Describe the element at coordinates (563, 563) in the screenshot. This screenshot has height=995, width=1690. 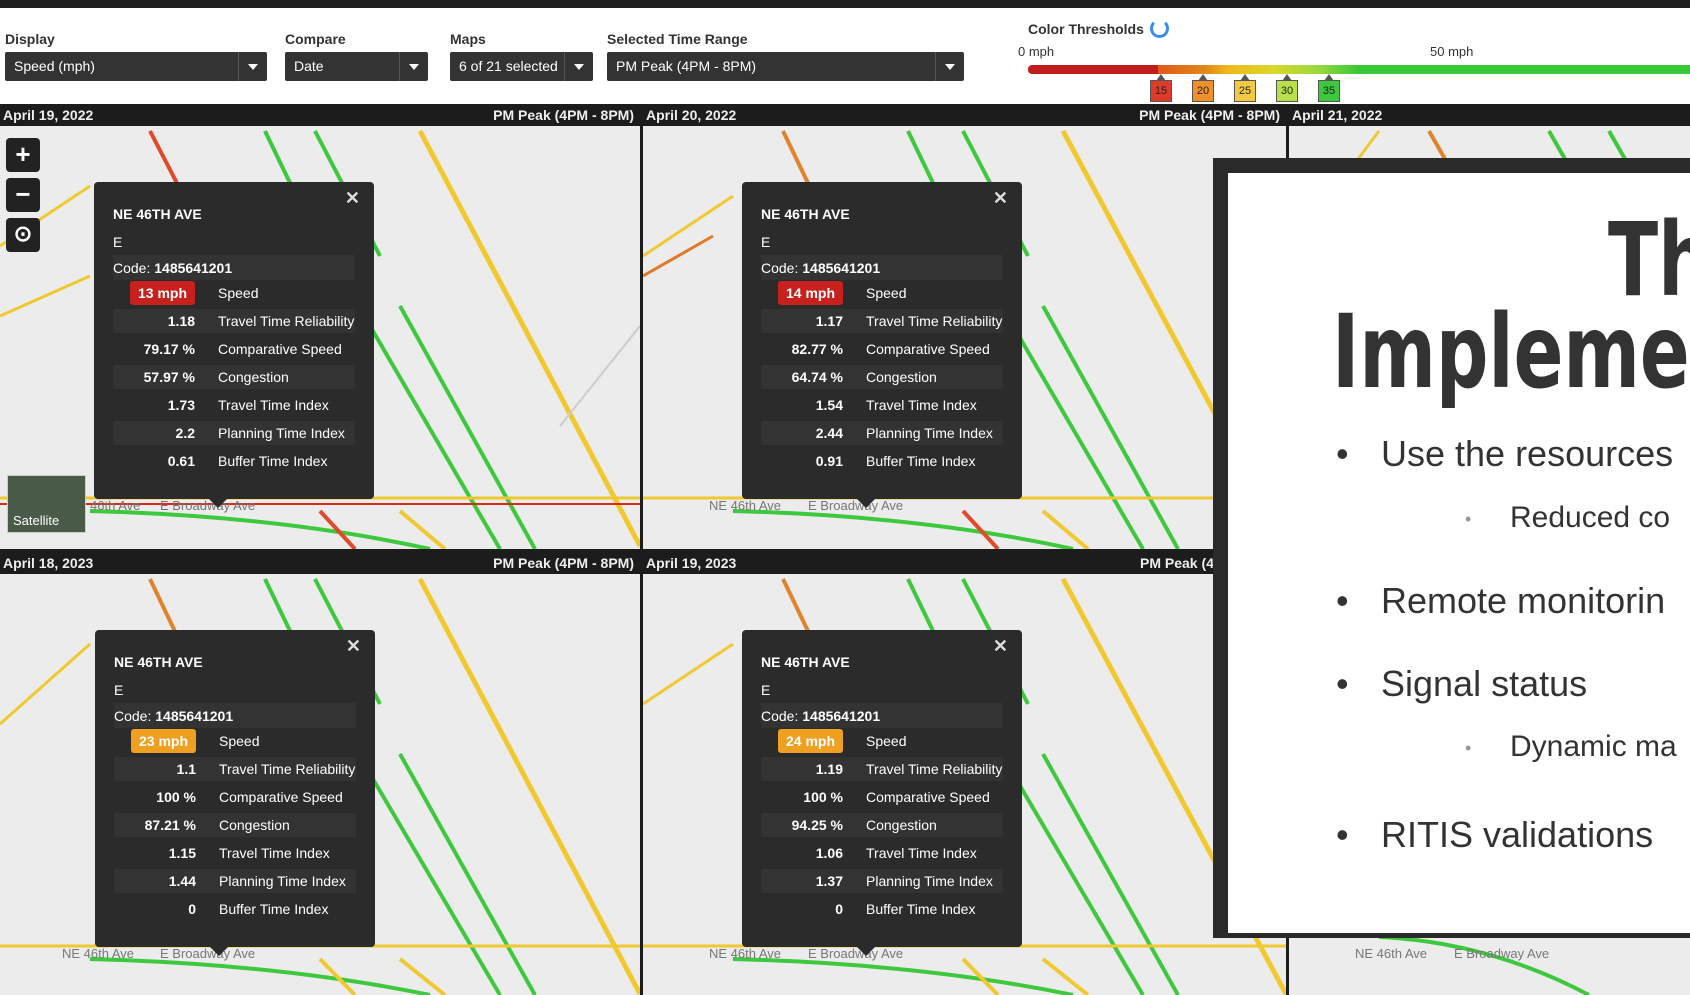
I see `panel-time-range: PM Peak (4PM - 8PM)` at that location.